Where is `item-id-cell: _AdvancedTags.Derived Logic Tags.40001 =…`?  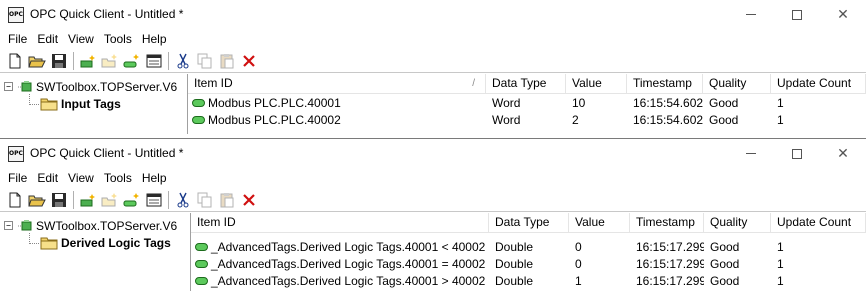 item-id-cell: _AdvancedTags.Derived Logic Tags.40001 =… is located at coordinates (340, 264).